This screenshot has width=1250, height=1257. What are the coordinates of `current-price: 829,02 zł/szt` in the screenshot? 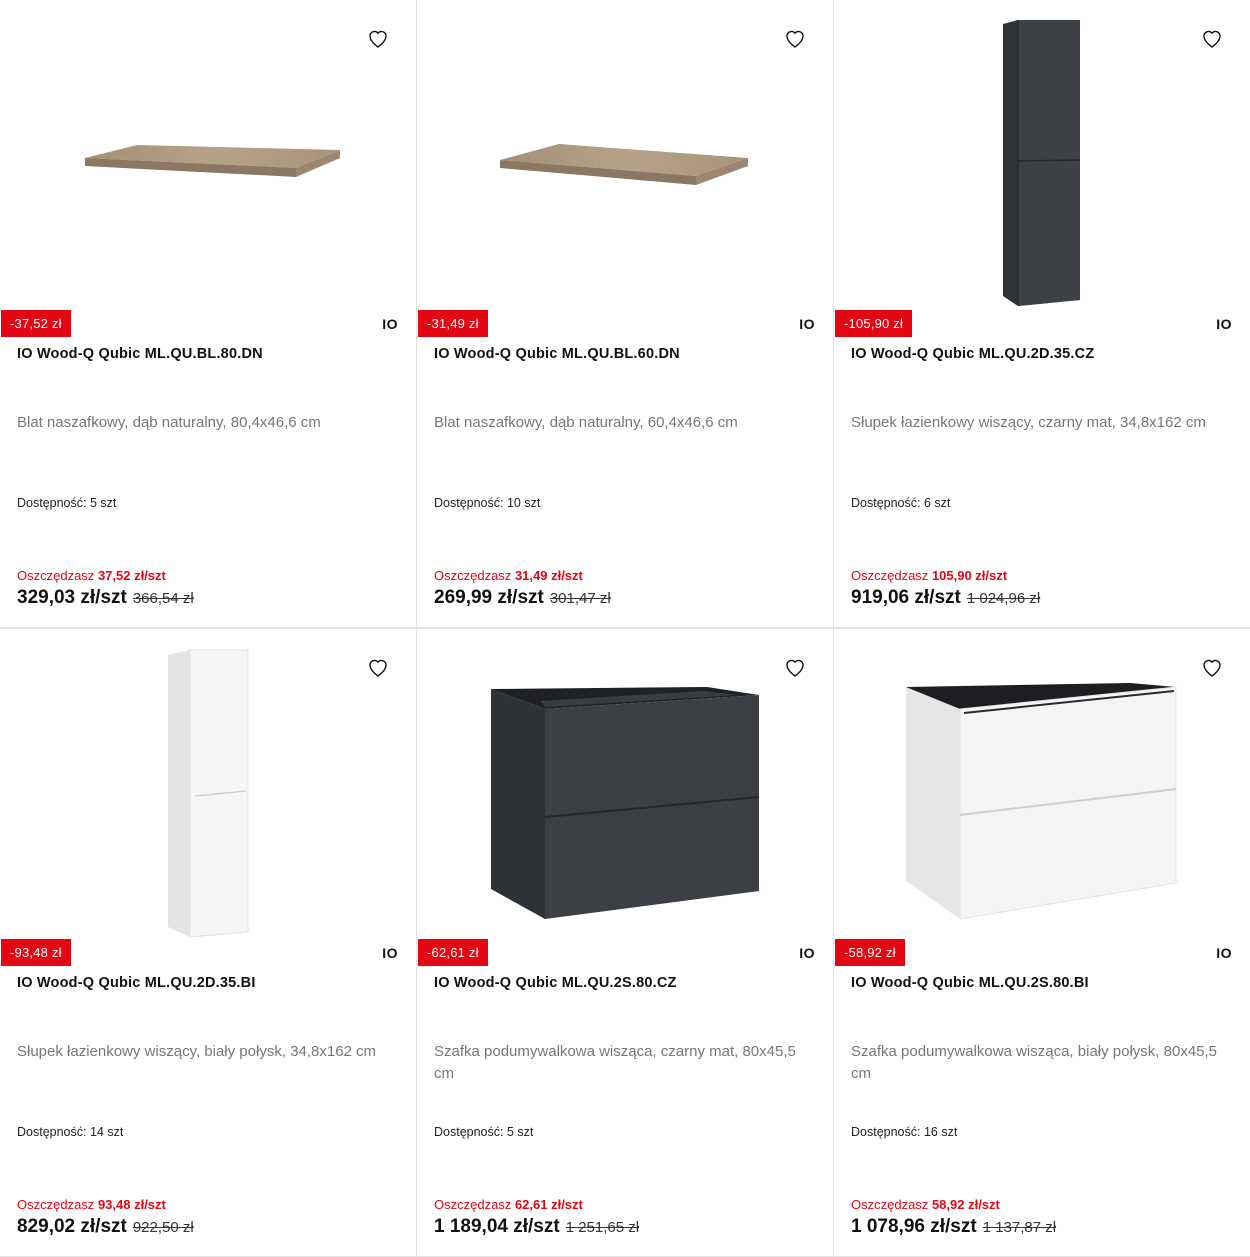 It's located at (72, 1226).